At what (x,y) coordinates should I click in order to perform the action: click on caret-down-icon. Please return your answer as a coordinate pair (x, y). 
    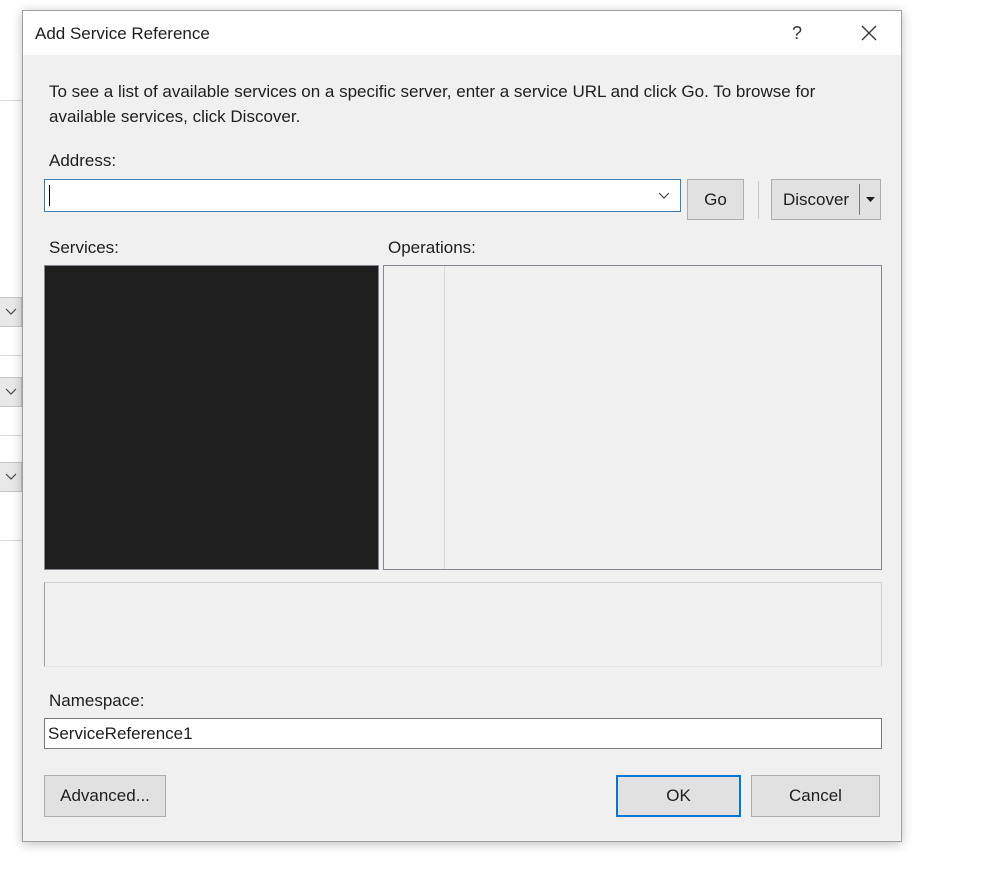
    Looking at the image, I should click on (870, 199).